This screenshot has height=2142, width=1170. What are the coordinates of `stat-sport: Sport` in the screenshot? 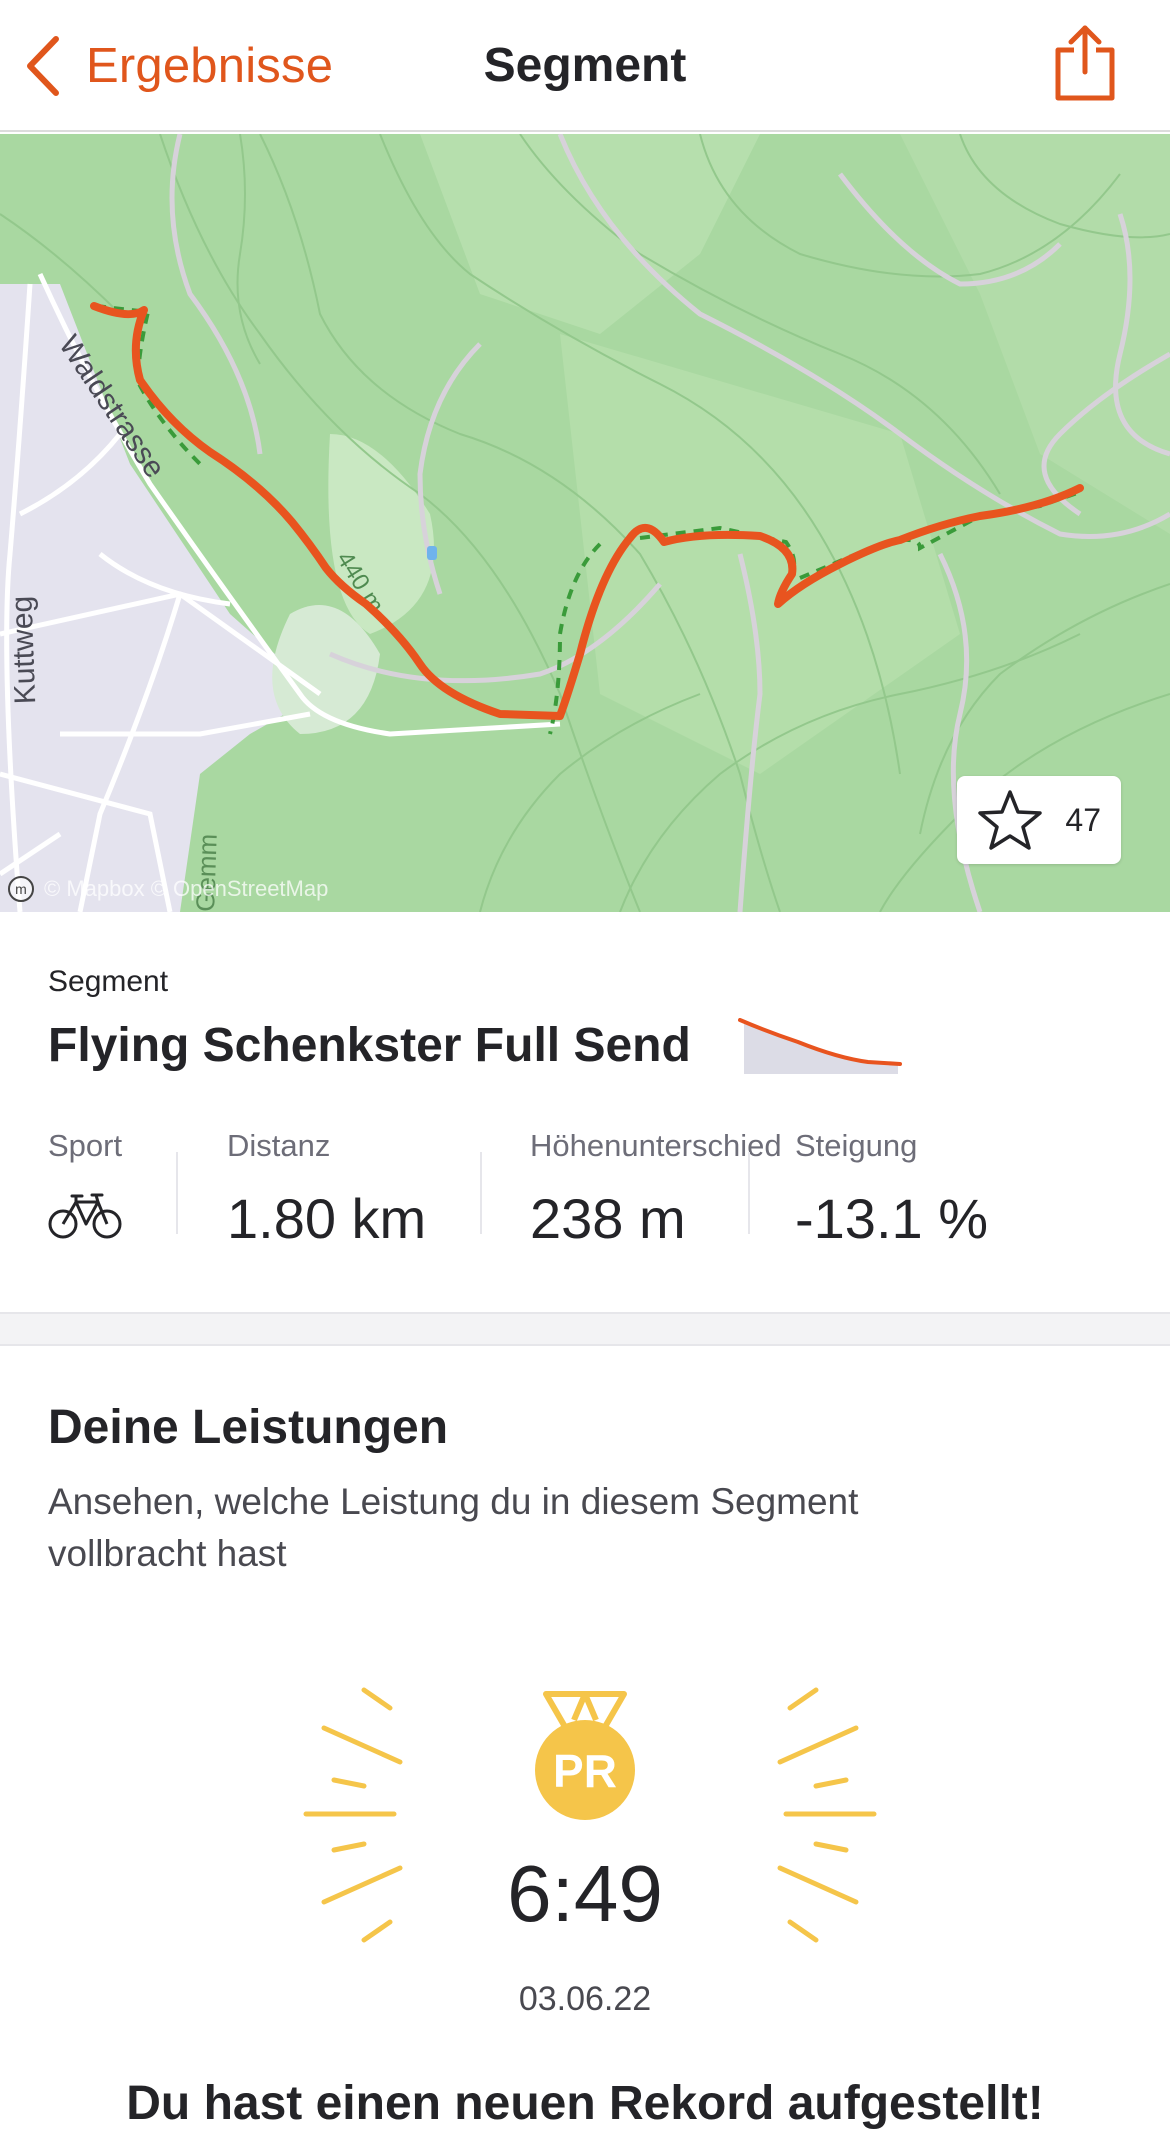 It's located at (85, 1186).